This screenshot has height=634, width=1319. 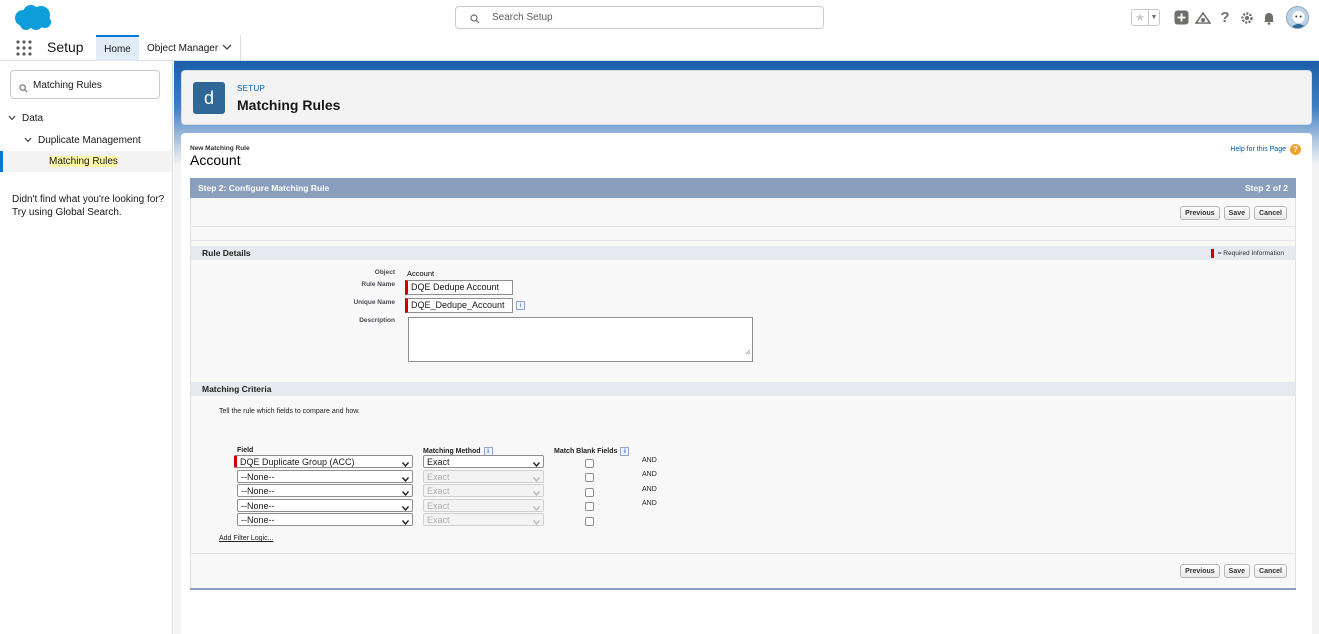 I want to click on favorites-control: ★ ▼, so click(x=1145, y=17).